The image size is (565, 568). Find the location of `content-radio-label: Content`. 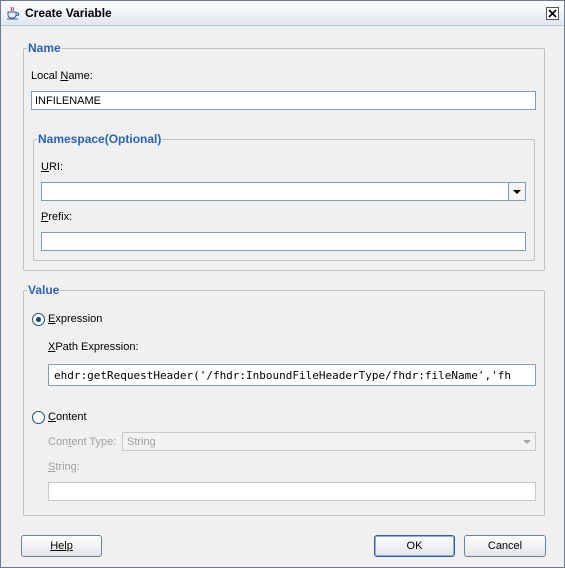

content-radio-label: Content is located at coordinates (67, 417).